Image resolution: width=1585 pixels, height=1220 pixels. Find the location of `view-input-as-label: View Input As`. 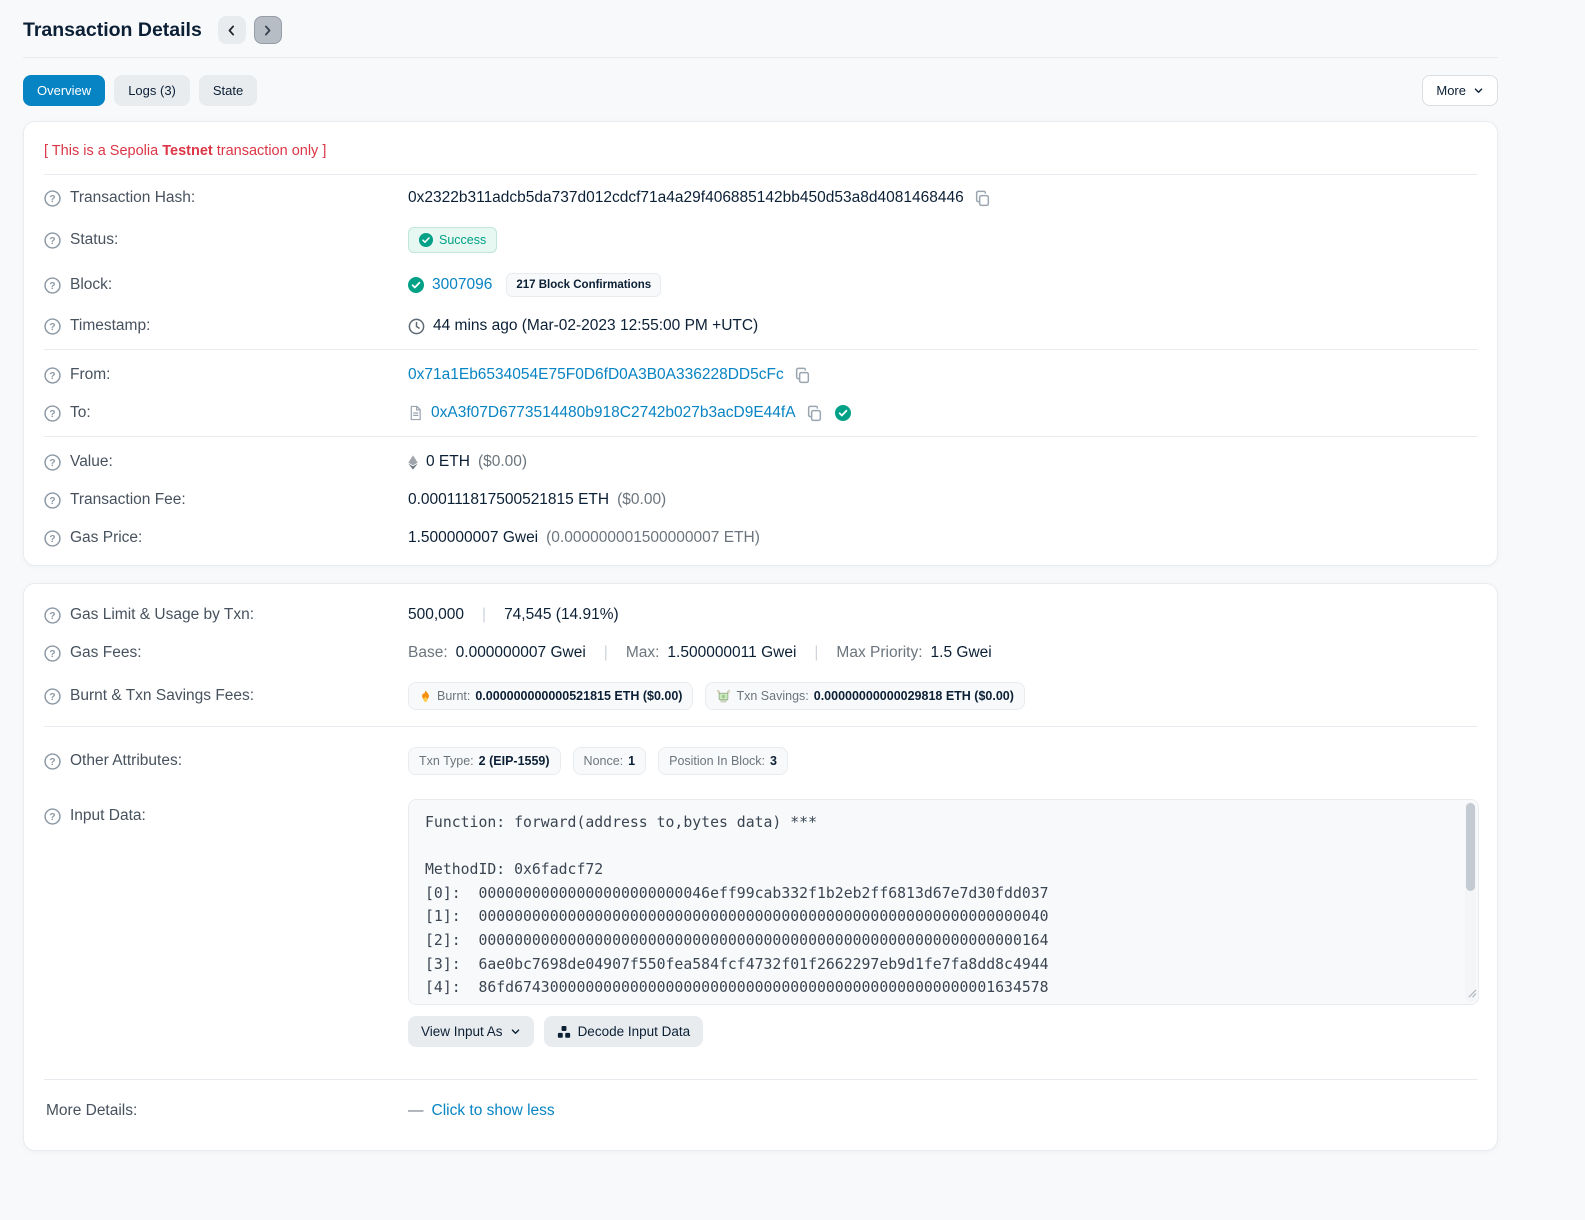

view-input-as-label: View Input As is located at coordinates (462, 1031).